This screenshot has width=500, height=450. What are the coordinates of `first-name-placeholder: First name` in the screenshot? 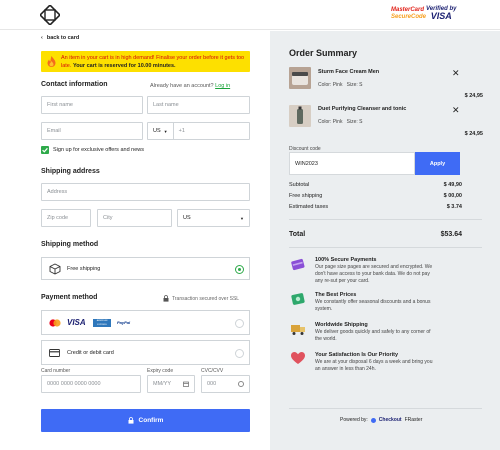 It's located at (60, 105).